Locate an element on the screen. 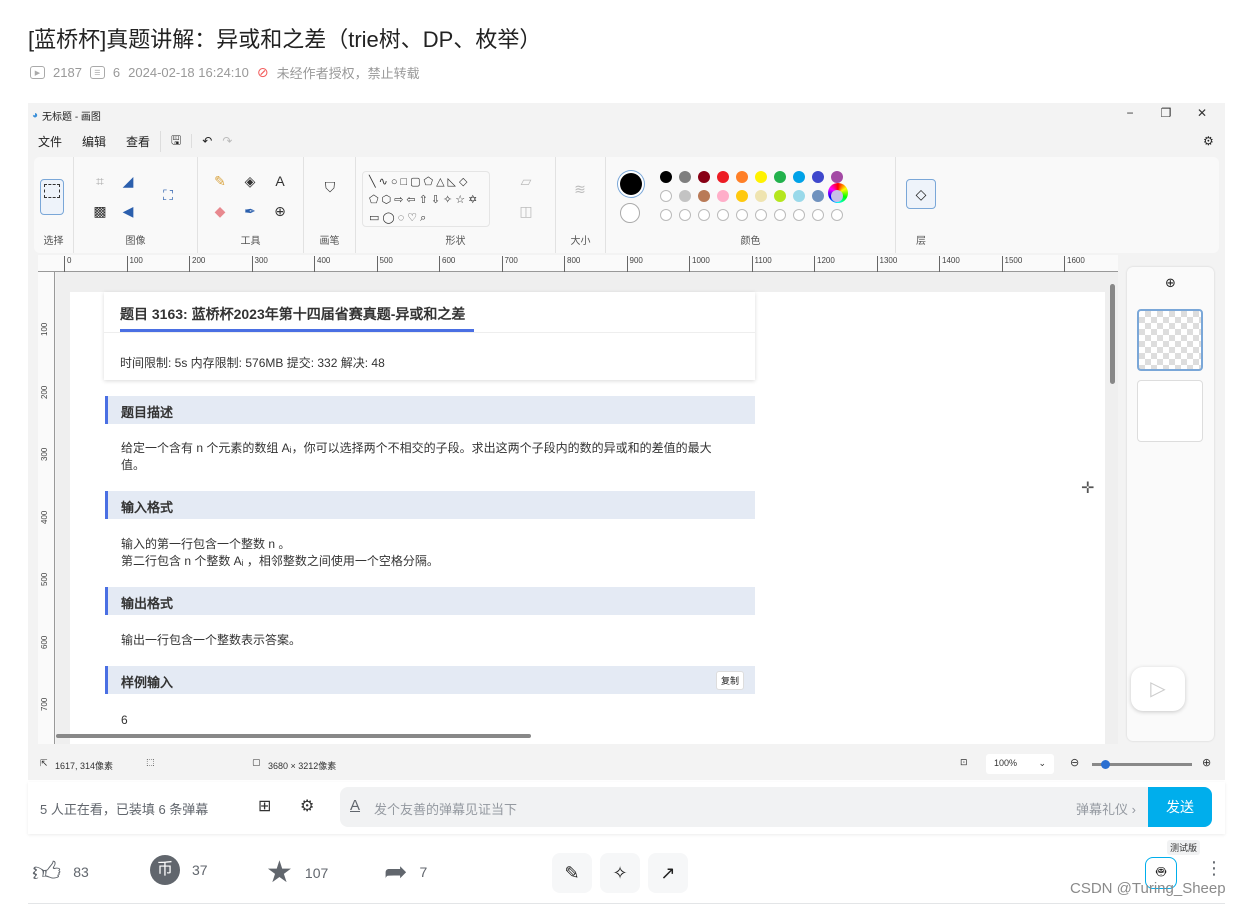 This screenshot has width=1257, height=908. send-button: 发送 is located at coordinates (1180, 807).